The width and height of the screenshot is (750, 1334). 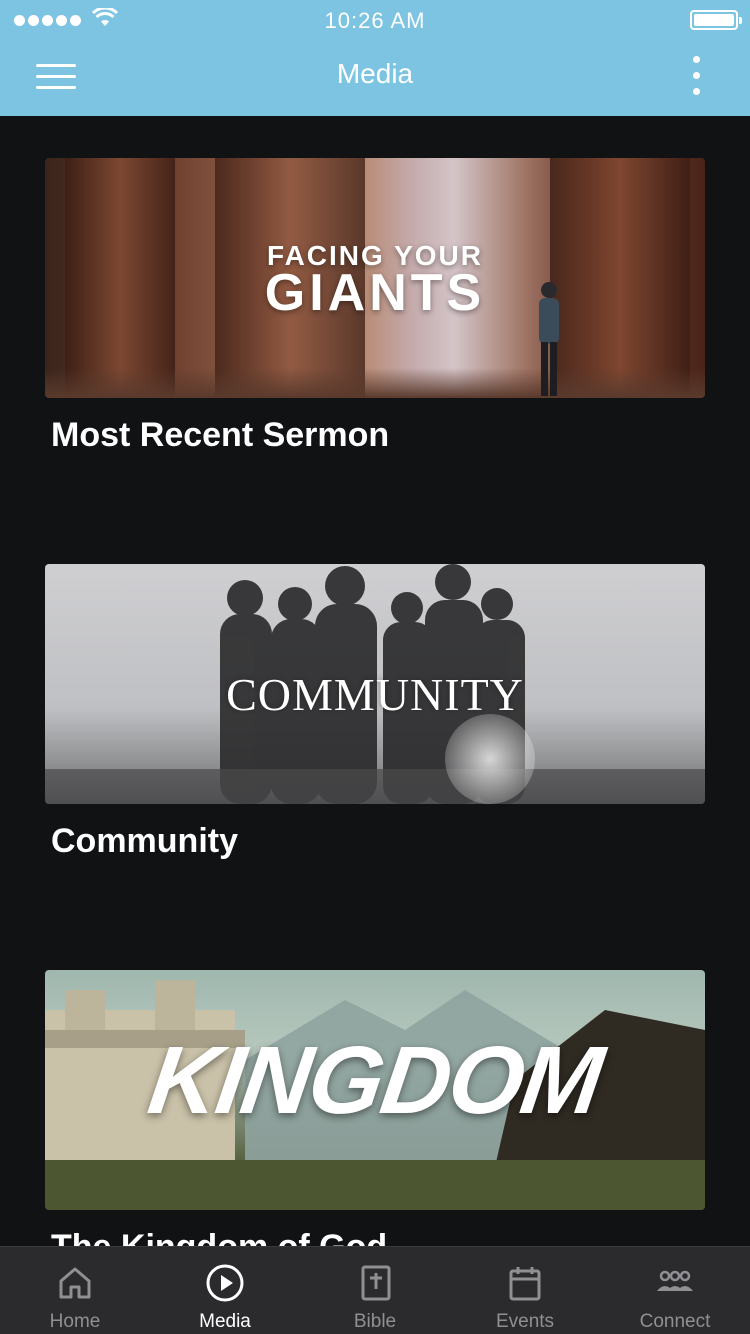 I want to click on tab-home: Home, so click(x=75, y=1290).